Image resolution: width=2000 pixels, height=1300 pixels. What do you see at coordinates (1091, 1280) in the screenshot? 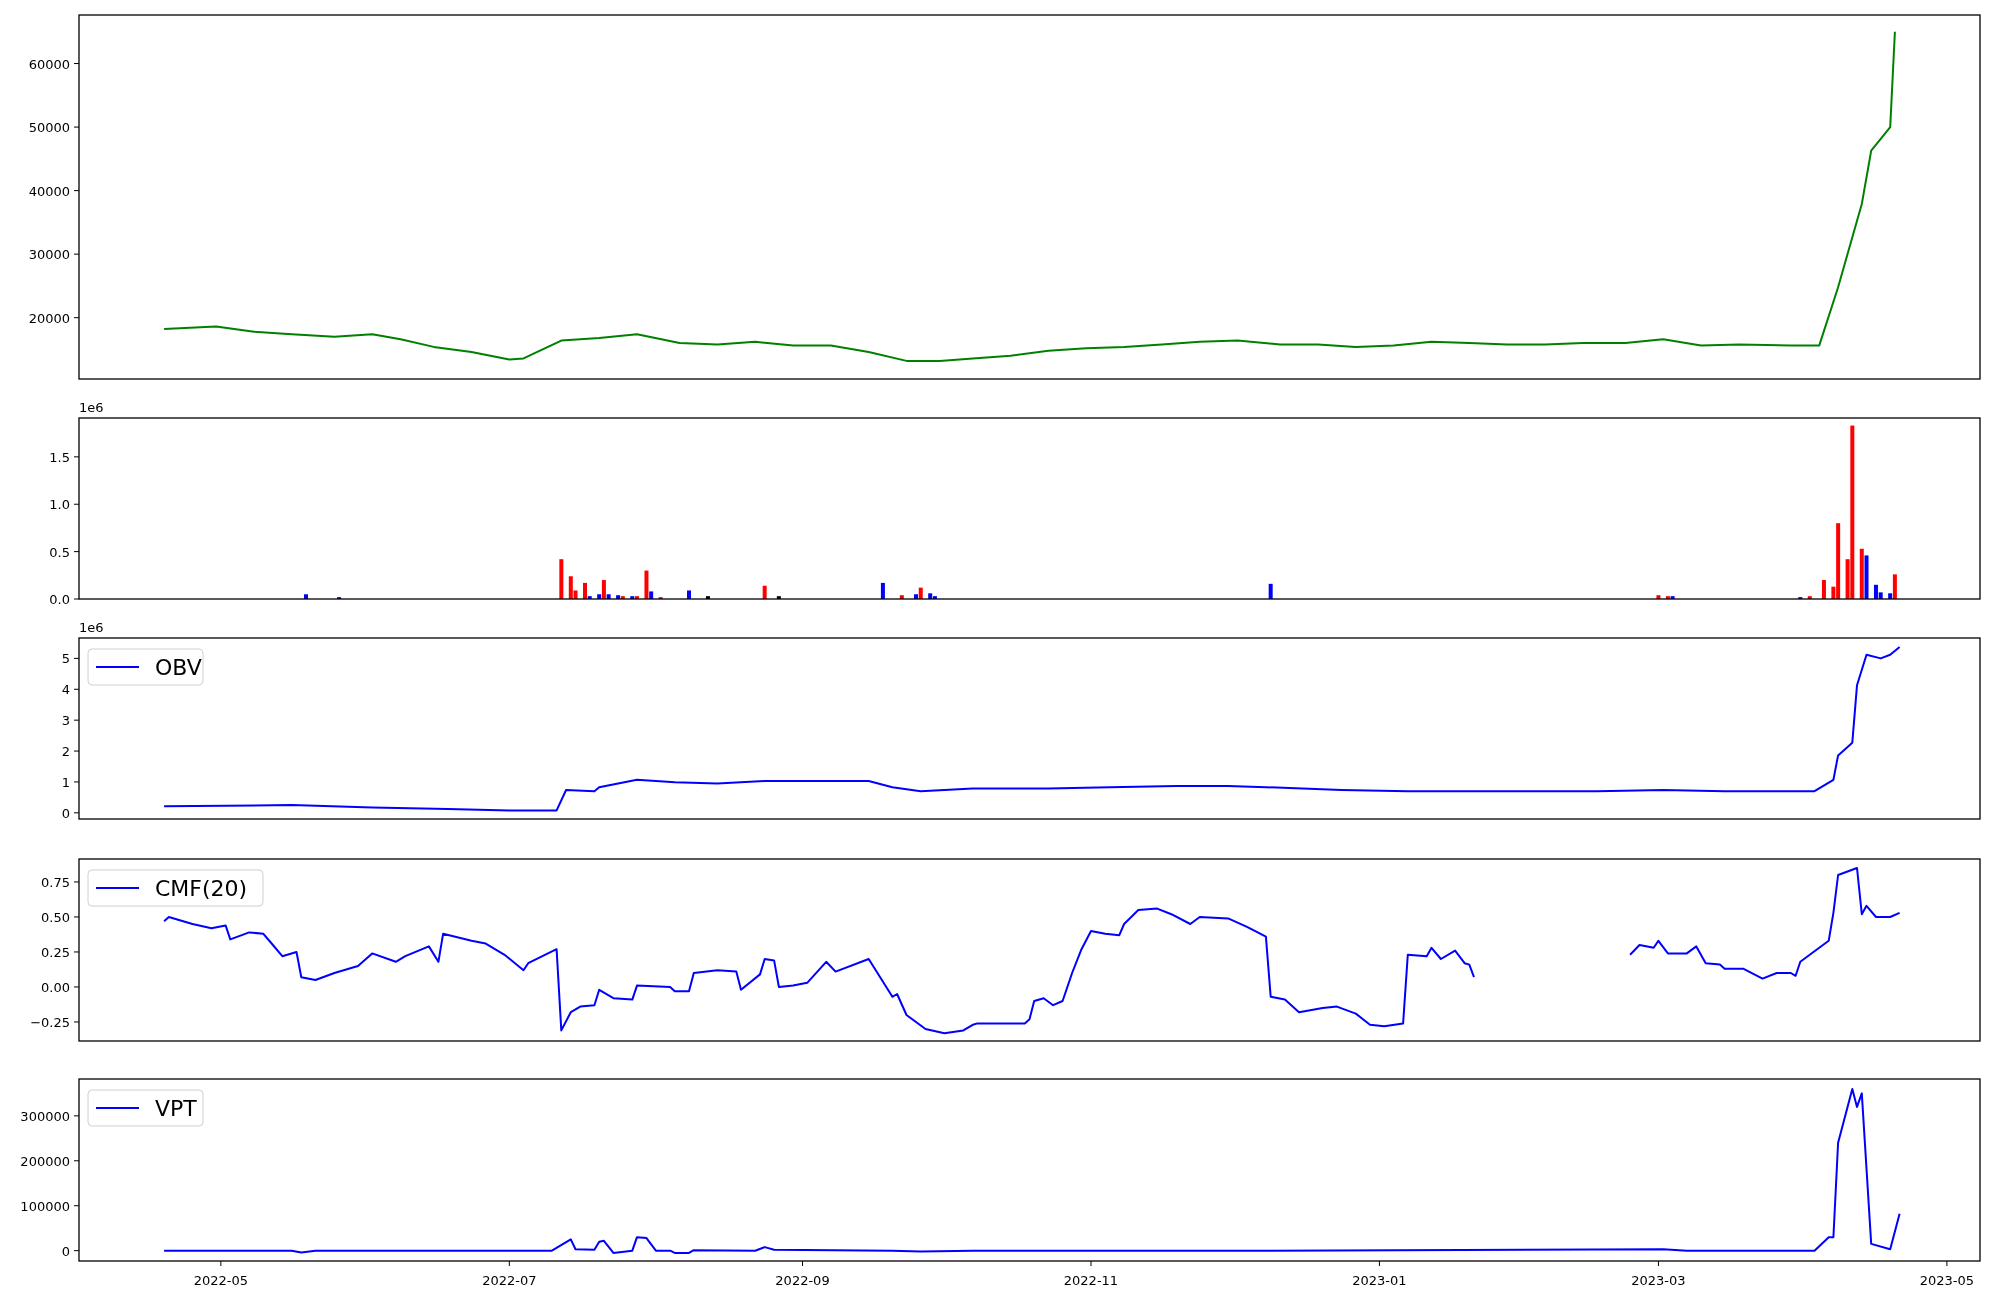
I see `tick-label: 2022-11` at bounding box center [1091, 1280].